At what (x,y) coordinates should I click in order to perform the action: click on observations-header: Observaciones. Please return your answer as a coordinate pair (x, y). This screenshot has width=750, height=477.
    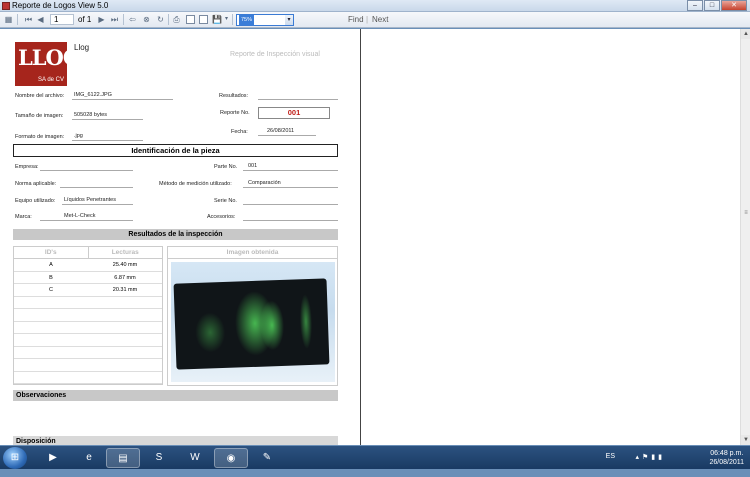
    Looking at the image, I should click on (175, 395).